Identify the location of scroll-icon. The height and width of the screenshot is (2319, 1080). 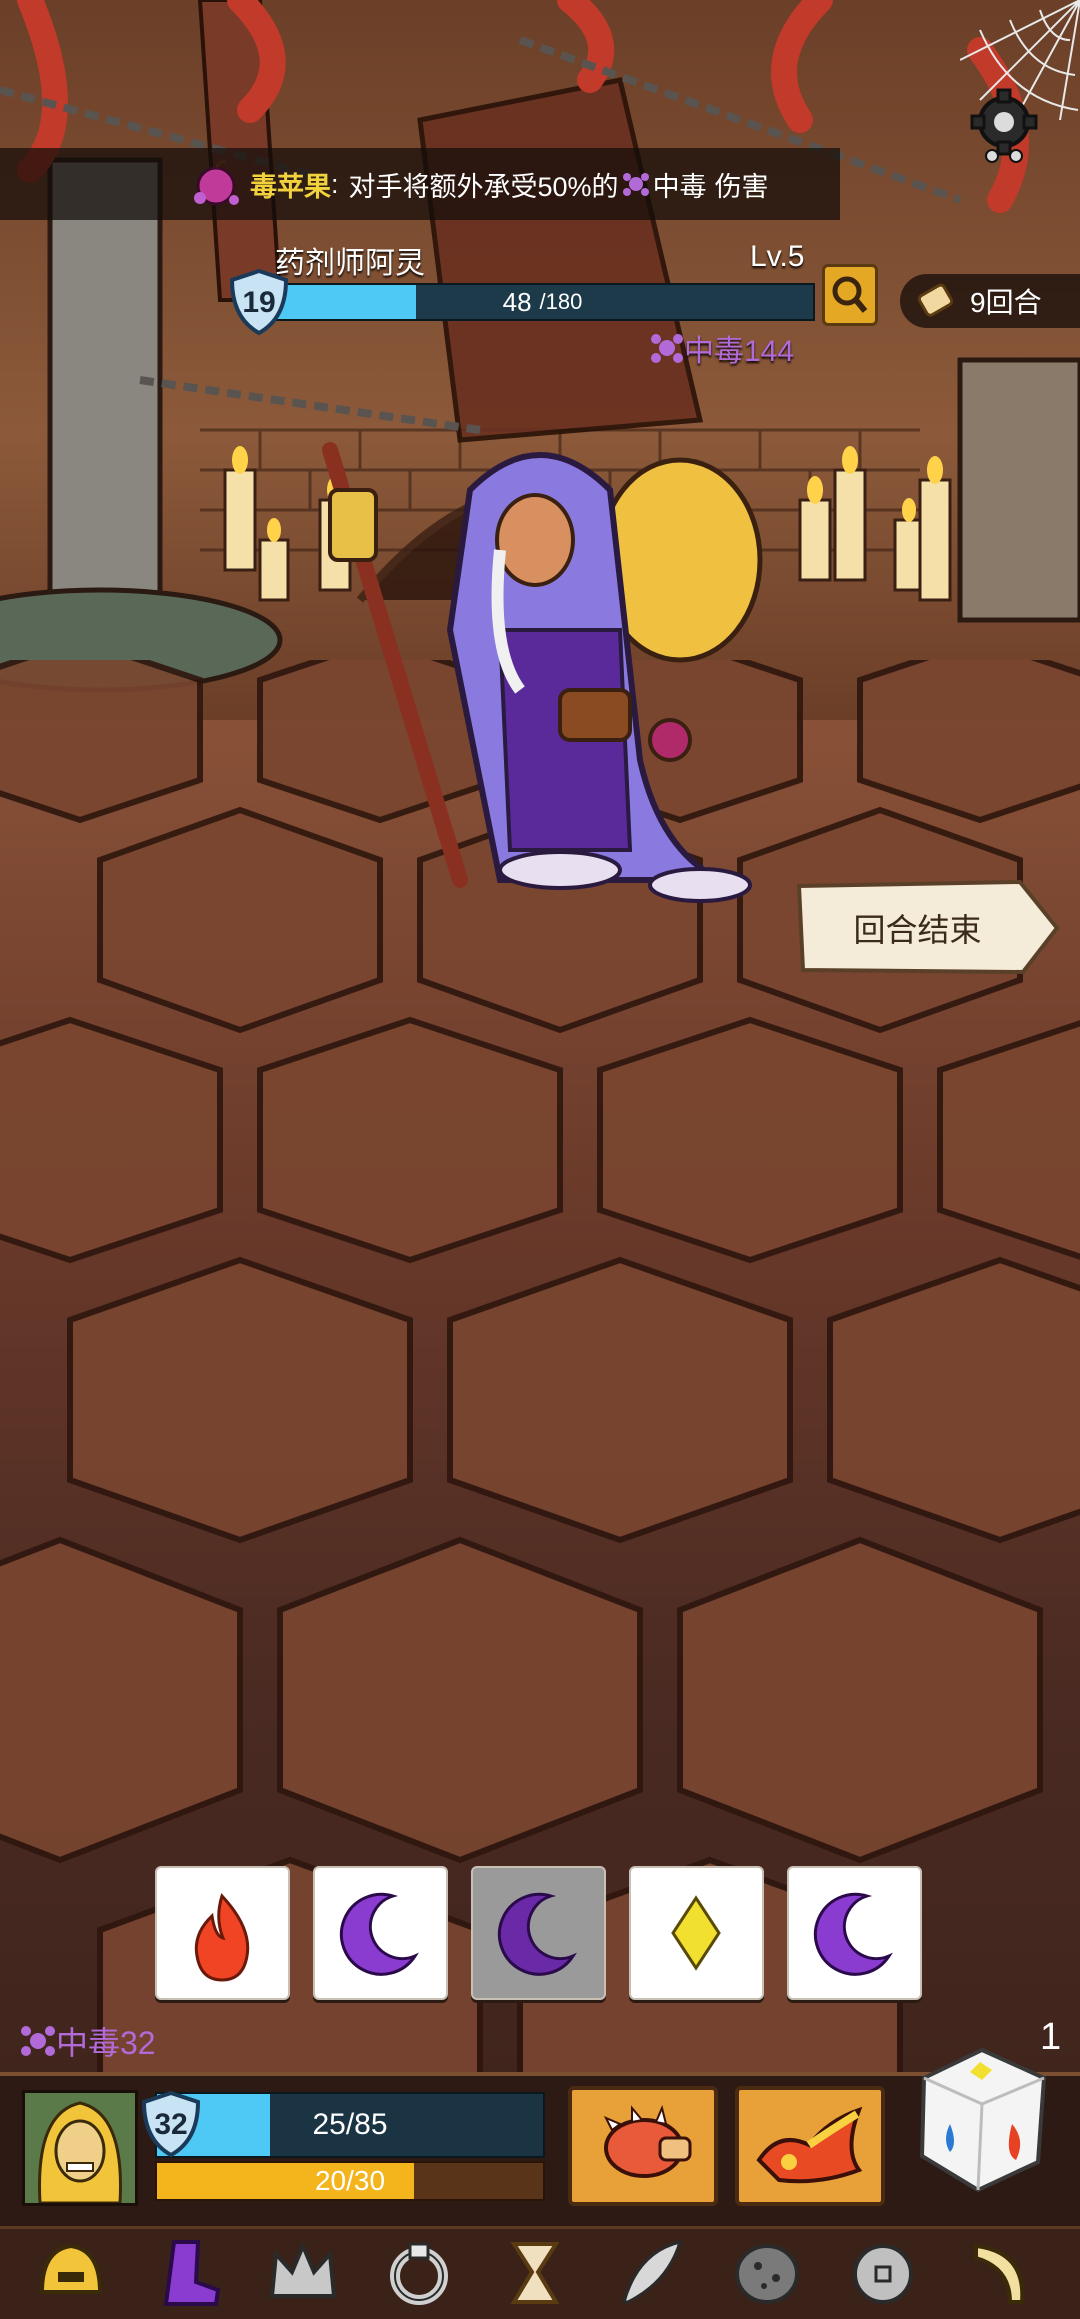
(935, 300).